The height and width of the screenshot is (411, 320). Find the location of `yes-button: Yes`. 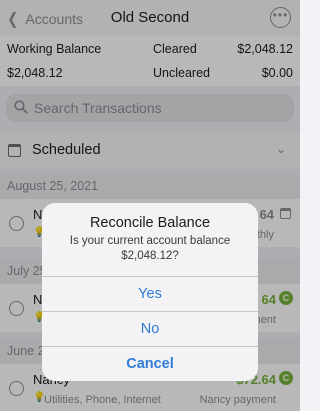

yes-button: Yes is located at coordinates (150, 293).